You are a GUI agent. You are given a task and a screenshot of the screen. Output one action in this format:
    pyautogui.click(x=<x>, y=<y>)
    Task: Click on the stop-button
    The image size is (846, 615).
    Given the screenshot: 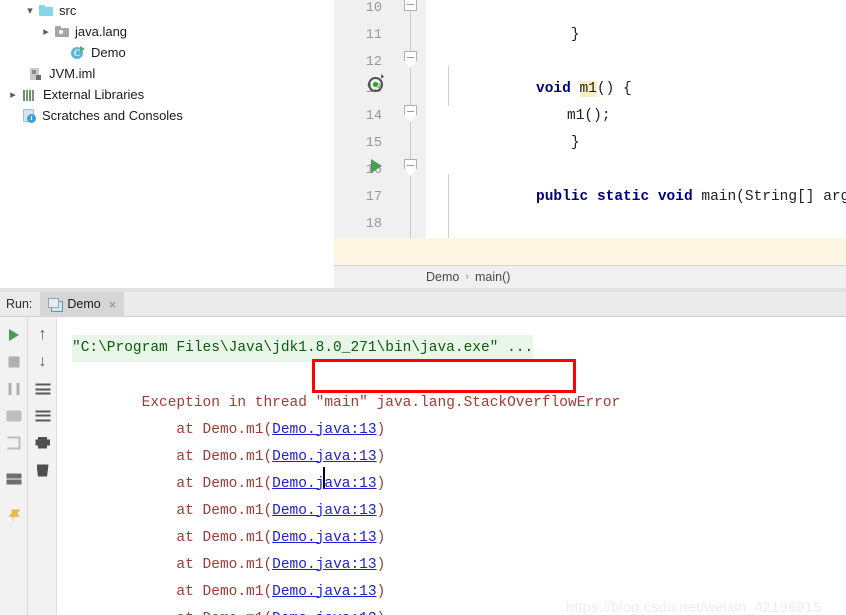 What is the action you would take?
    pyautogui.click(x=14, y=361)
    